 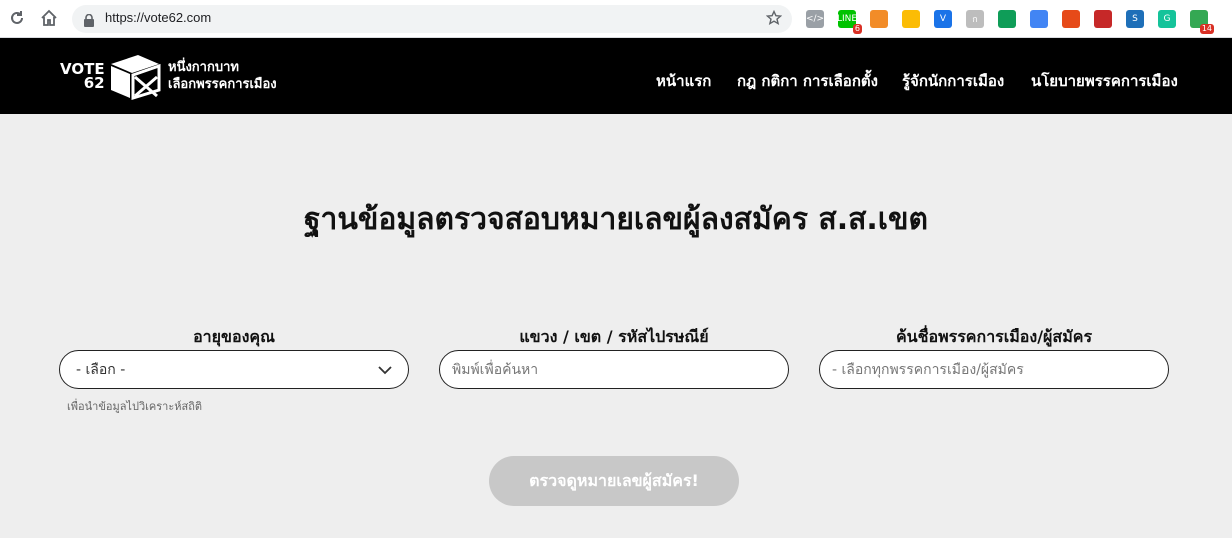 What do you see at coordinates (135, 406) in the screenshot?
I see `age-hint: เพื่อนำข้อมูลไปวิเคราะห์สถิติ` at bounding box center [135, 406].